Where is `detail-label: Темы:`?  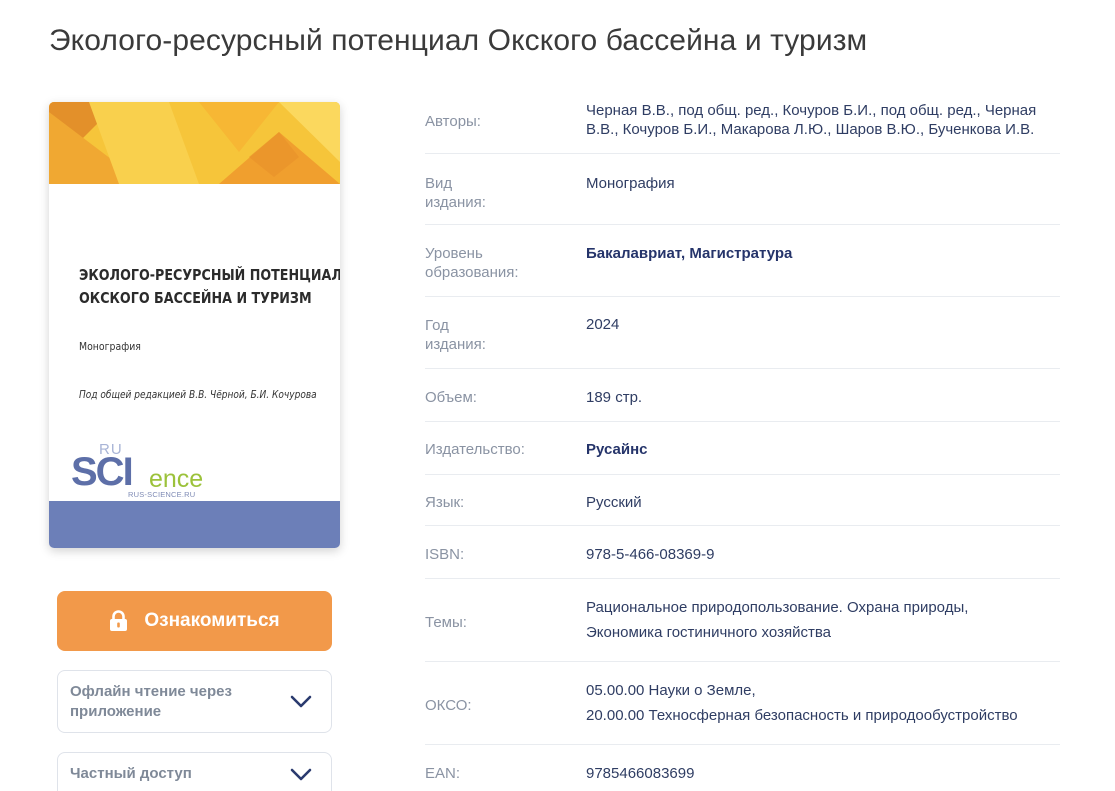 detail-label: Темы: is located at coordinates (446, 622).